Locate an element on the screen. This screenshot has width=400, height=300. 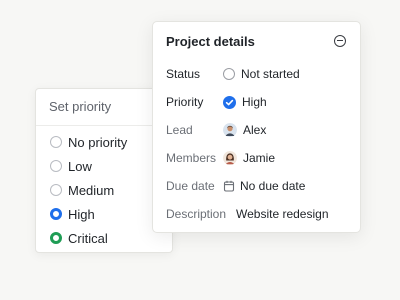
radio-highlighted-icon is located at coordinates (56, 238).